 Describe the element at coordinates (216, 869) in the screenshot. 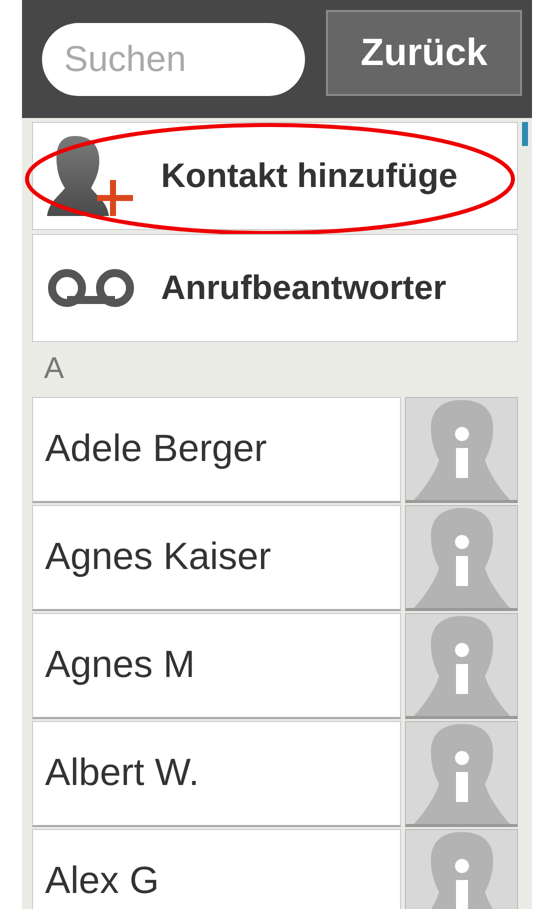

I see `contact-name: Alex G` at that location.